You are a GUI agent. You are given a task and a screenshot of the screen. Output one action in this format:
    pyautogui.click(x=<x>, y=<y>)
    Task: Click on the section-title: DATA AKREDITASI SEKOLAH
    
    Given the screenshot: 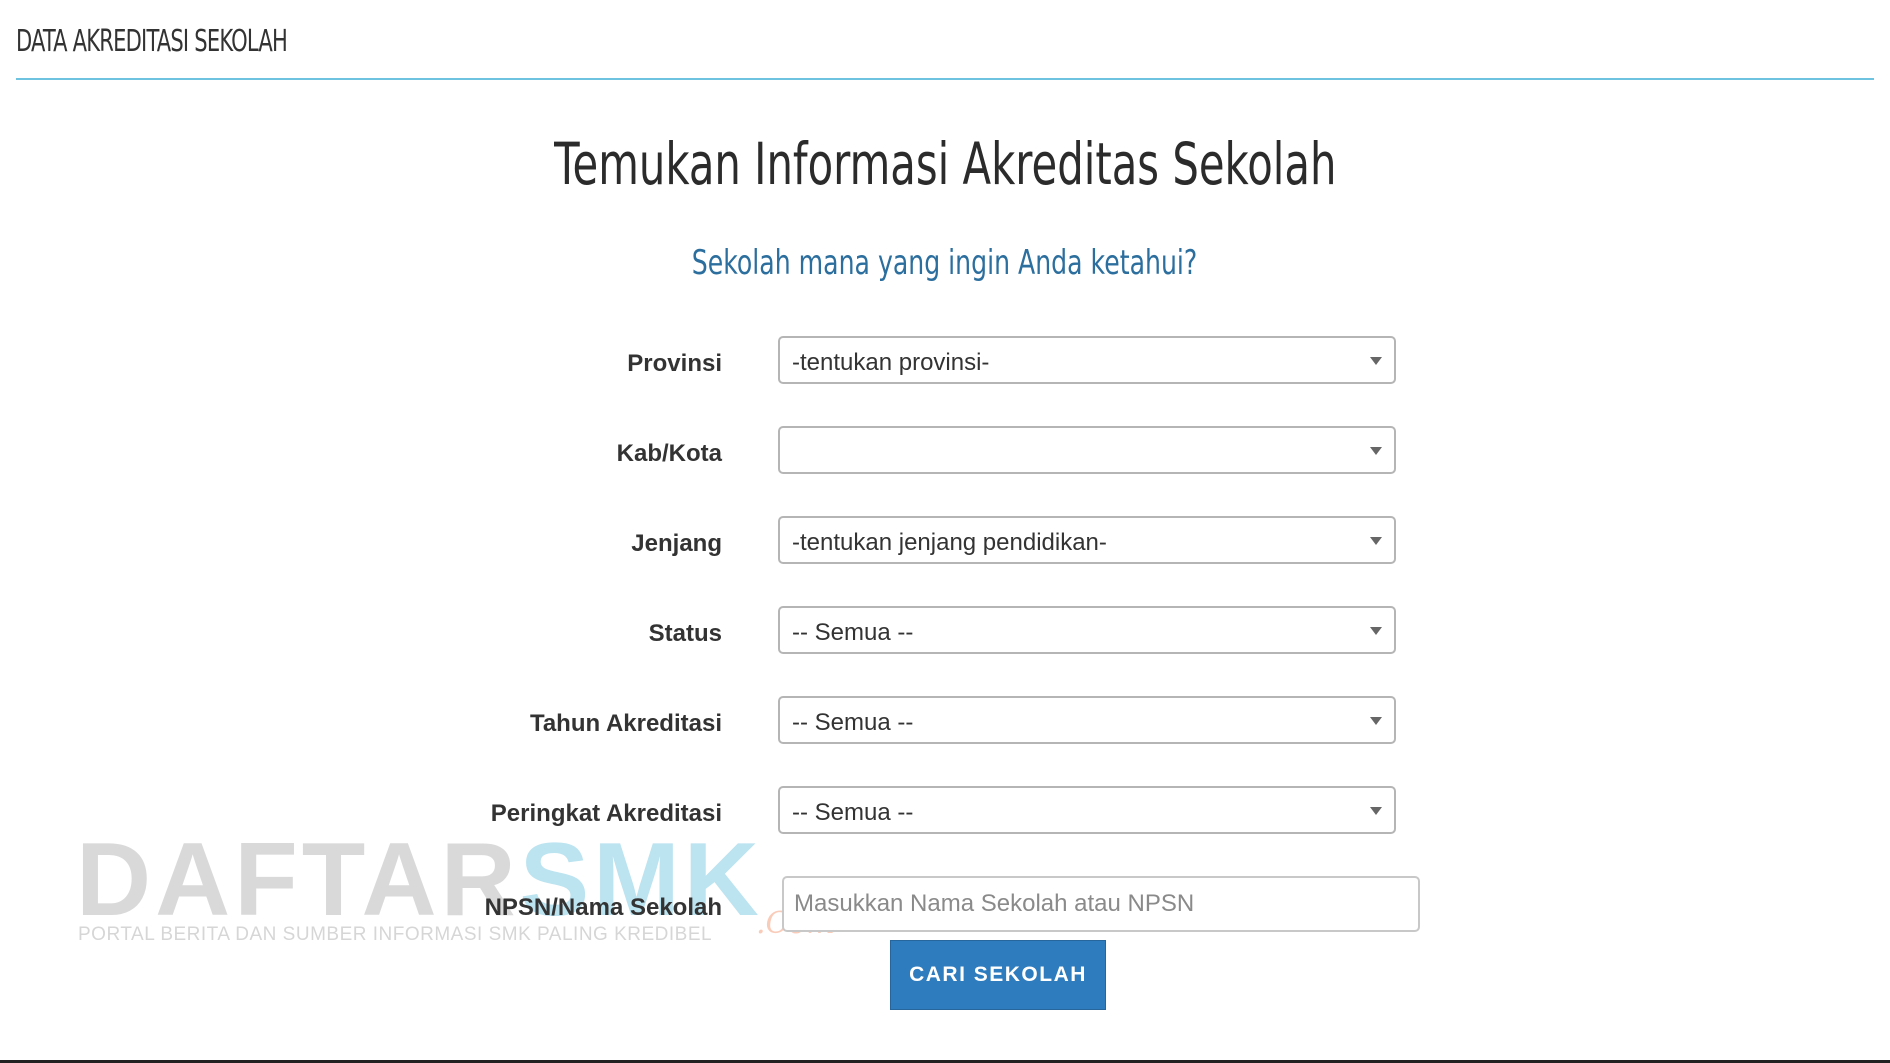 What is the action you would take?
    pyautogui.click(x=152, y=41)
    